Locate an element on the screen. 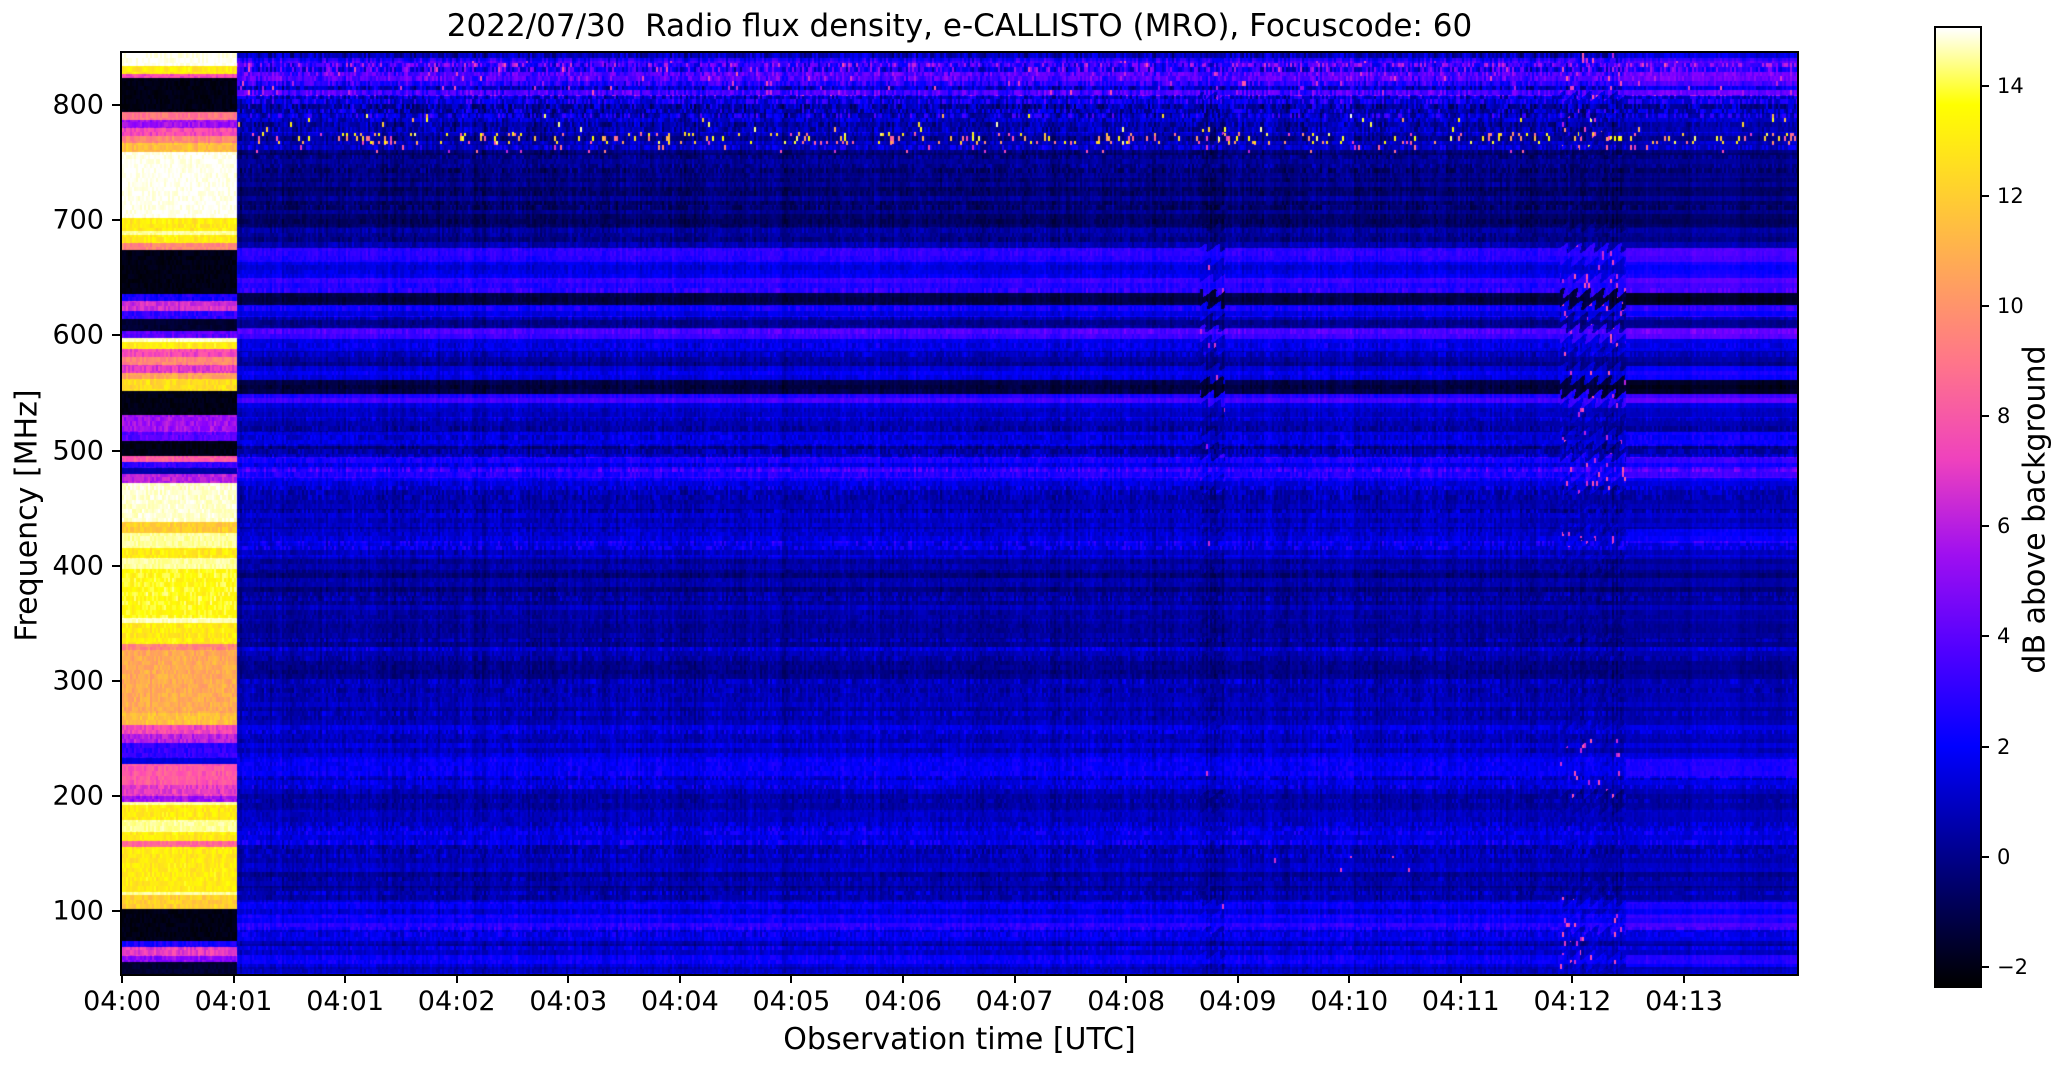 This screenshot has height=1067, width=2066. colorbar-tick-label: −2 is located at coordinates (2012, 966).